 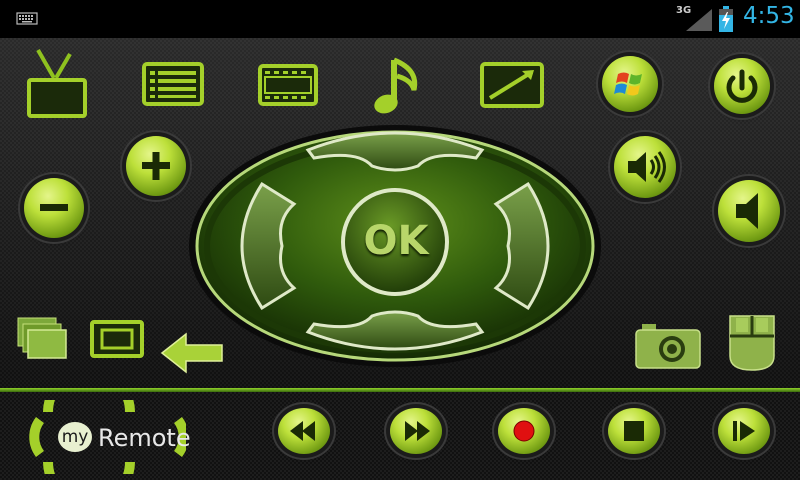 What do you see at coordinates (192, 353) in the screenshot?
I see `back-arrow-icon` at bounding box center [192, 353].